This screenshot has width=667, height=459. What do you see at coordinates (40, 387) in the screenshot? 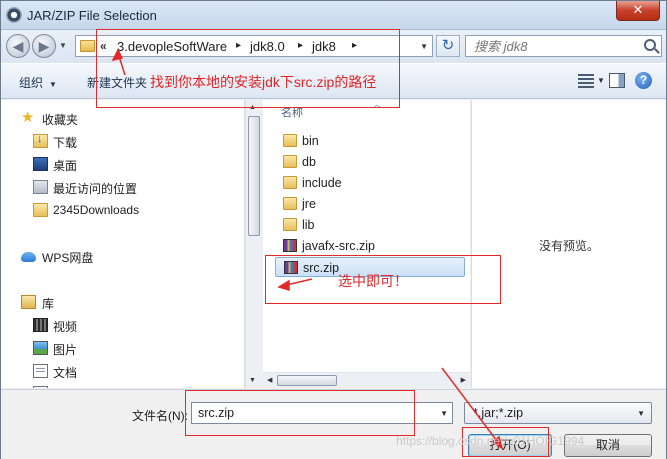
I see `music-icon` at bounding box center [40, 387].